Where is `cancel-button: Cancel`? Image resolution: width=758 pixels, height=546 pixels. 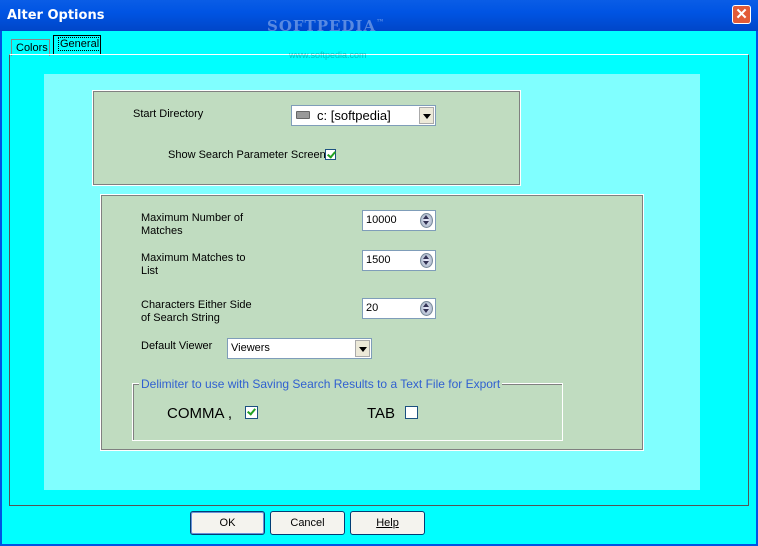
cancel-button: Cancel is located at coordinates (307, 523).